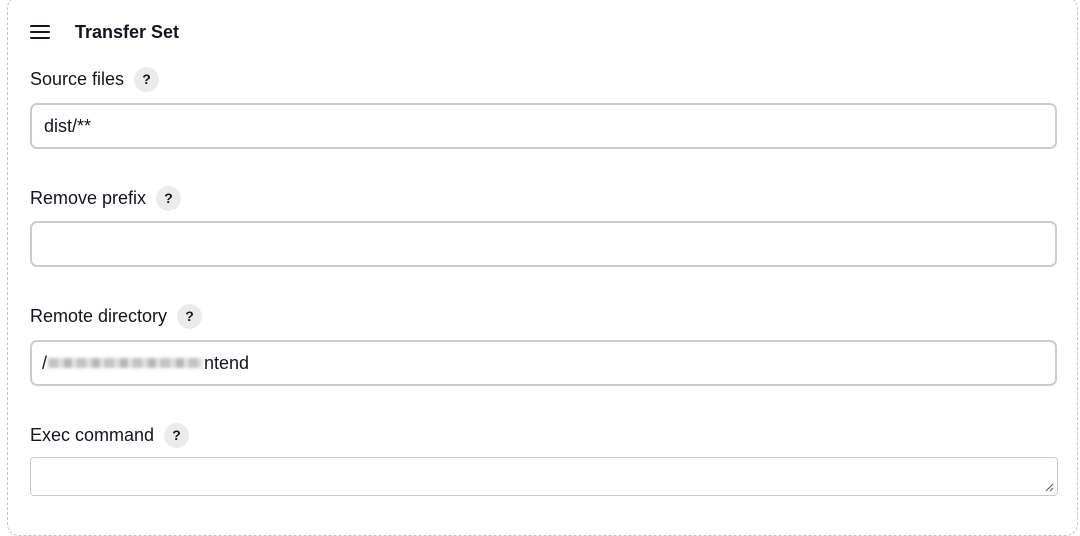 The height and width of the screenshot is (536, 1080). Describe the element at coordinates (40, 32) in the screenshot. I see `drag-handle-icon` at that location.